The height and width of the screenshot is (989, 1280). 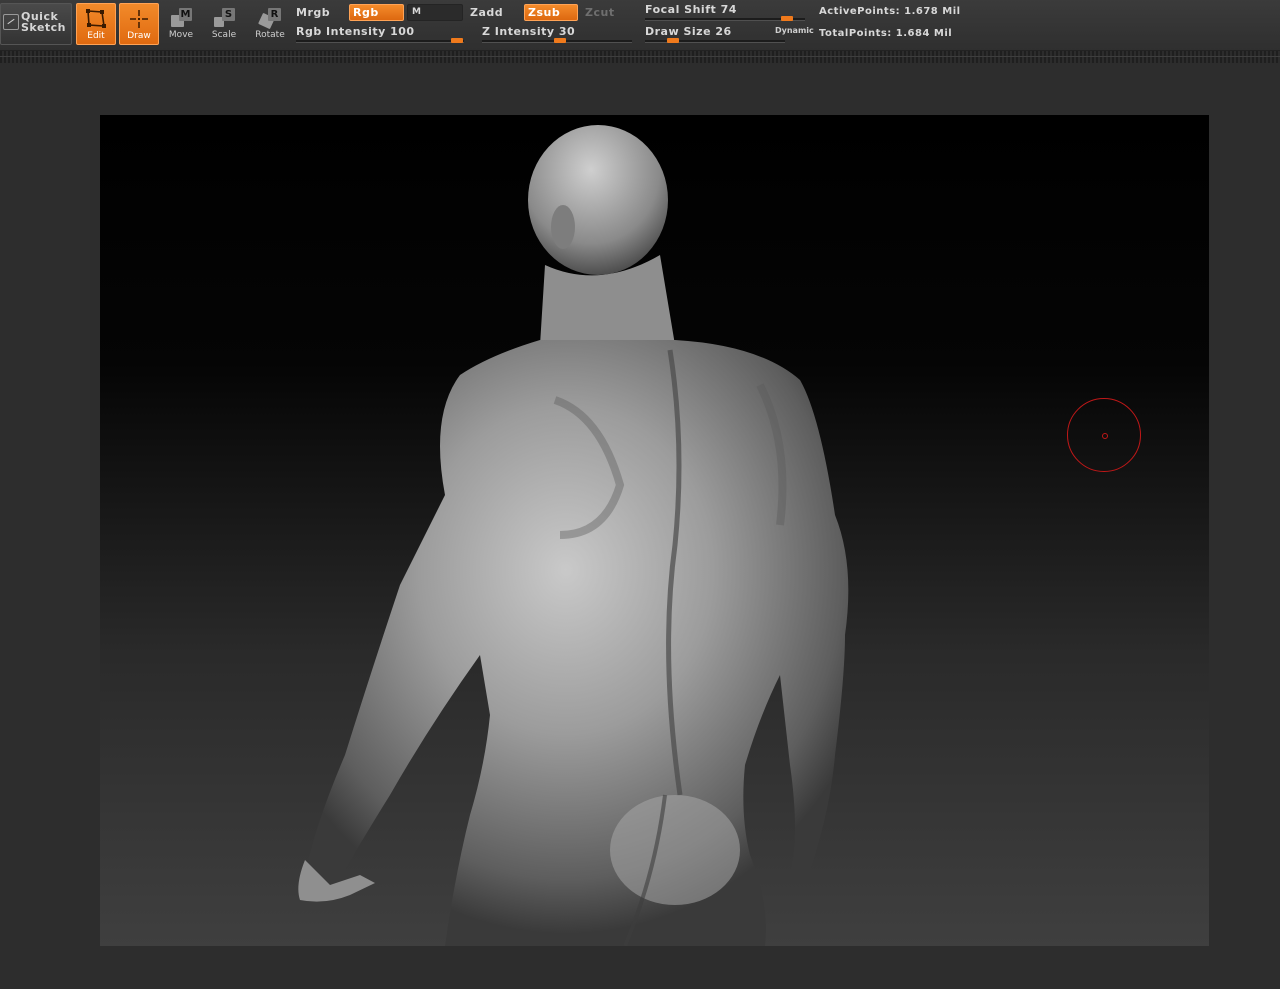 I want to click on scale-label: Scale, so click(x=224, y=35).